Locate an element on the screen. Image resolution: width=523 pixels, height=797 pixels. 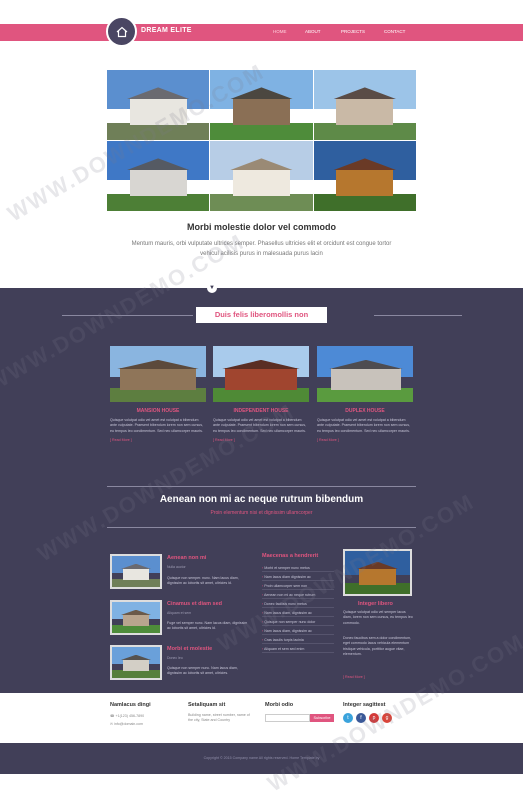
feature-title: Integer libero is located at coordinates (375, 604).